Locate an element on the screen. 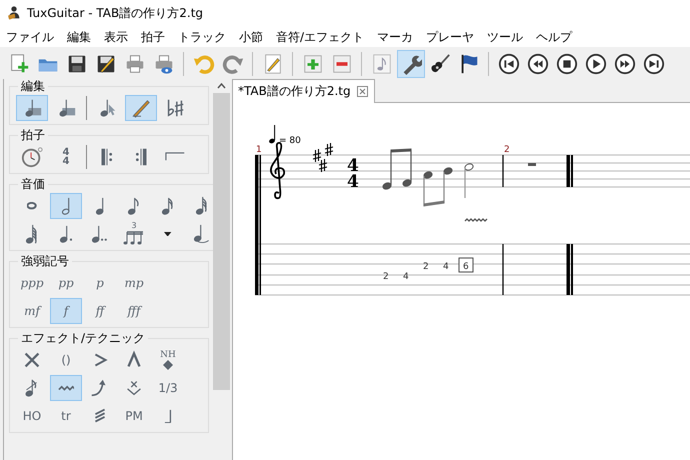 The width and height of the screenshot is (690, 460). skip-end-icon is located at coordinates (653, 63).